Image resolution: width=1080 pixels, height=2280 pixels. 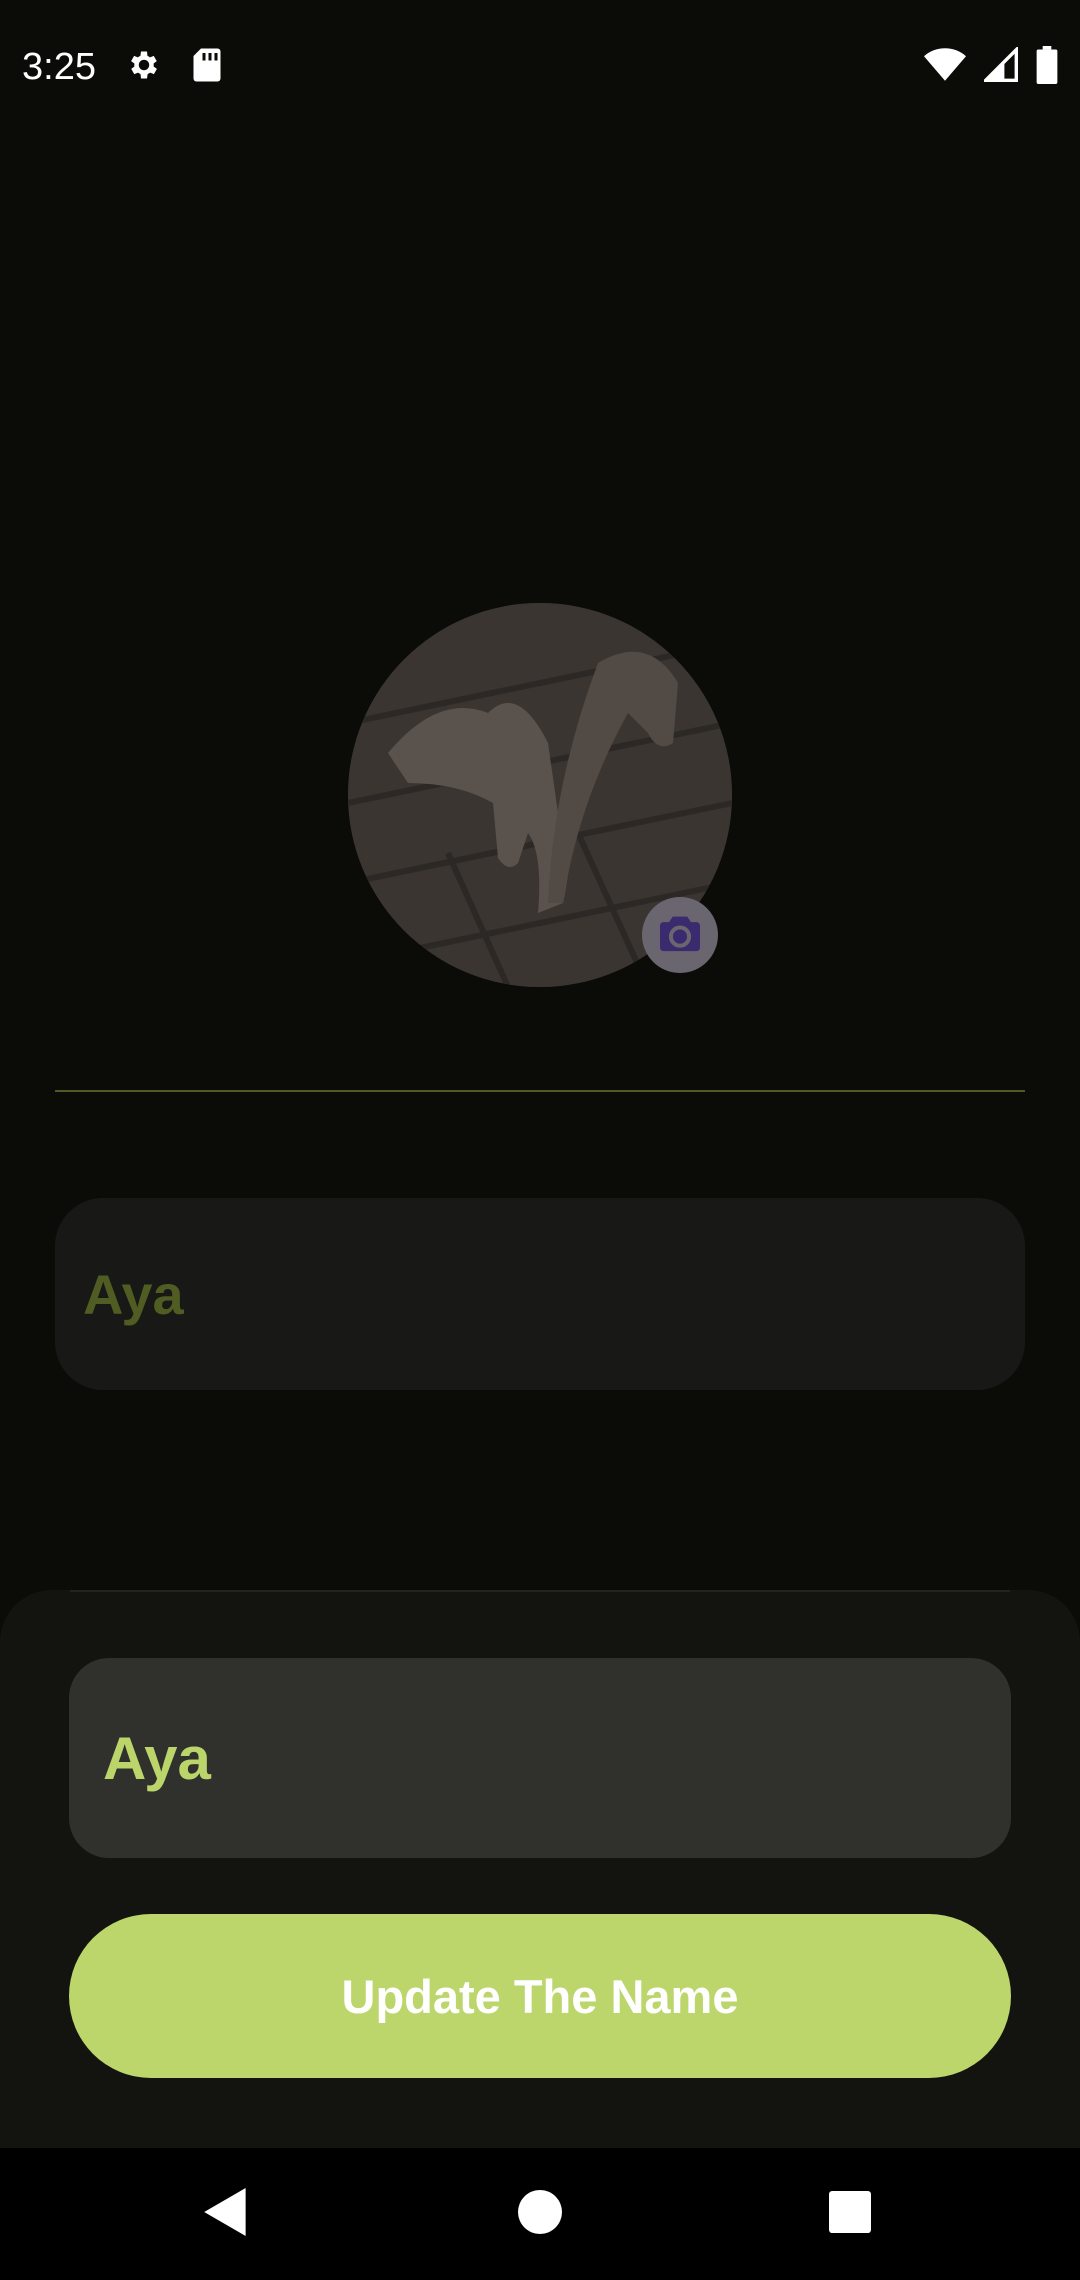 I want to click on change-photo-button, so click(x=680, y=935).